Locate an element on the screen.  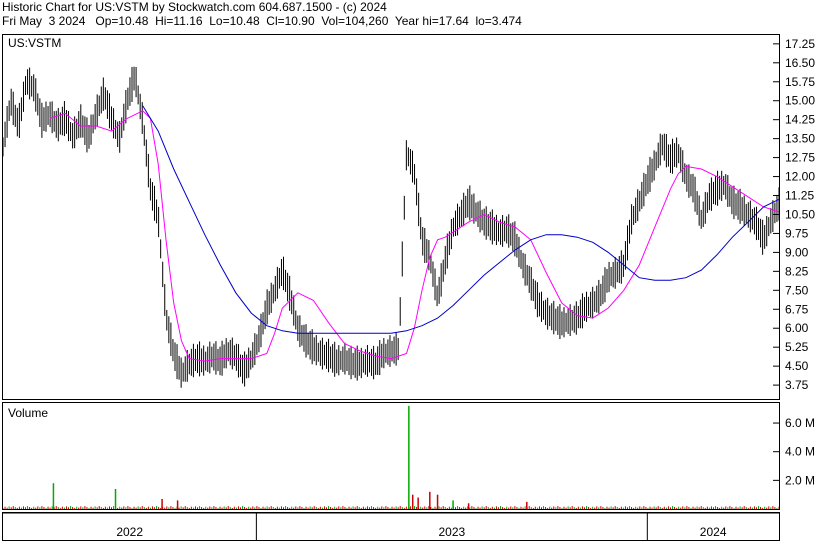
time-axis-svg: 2022 2023 2024 is located at coordinates (391, 526).